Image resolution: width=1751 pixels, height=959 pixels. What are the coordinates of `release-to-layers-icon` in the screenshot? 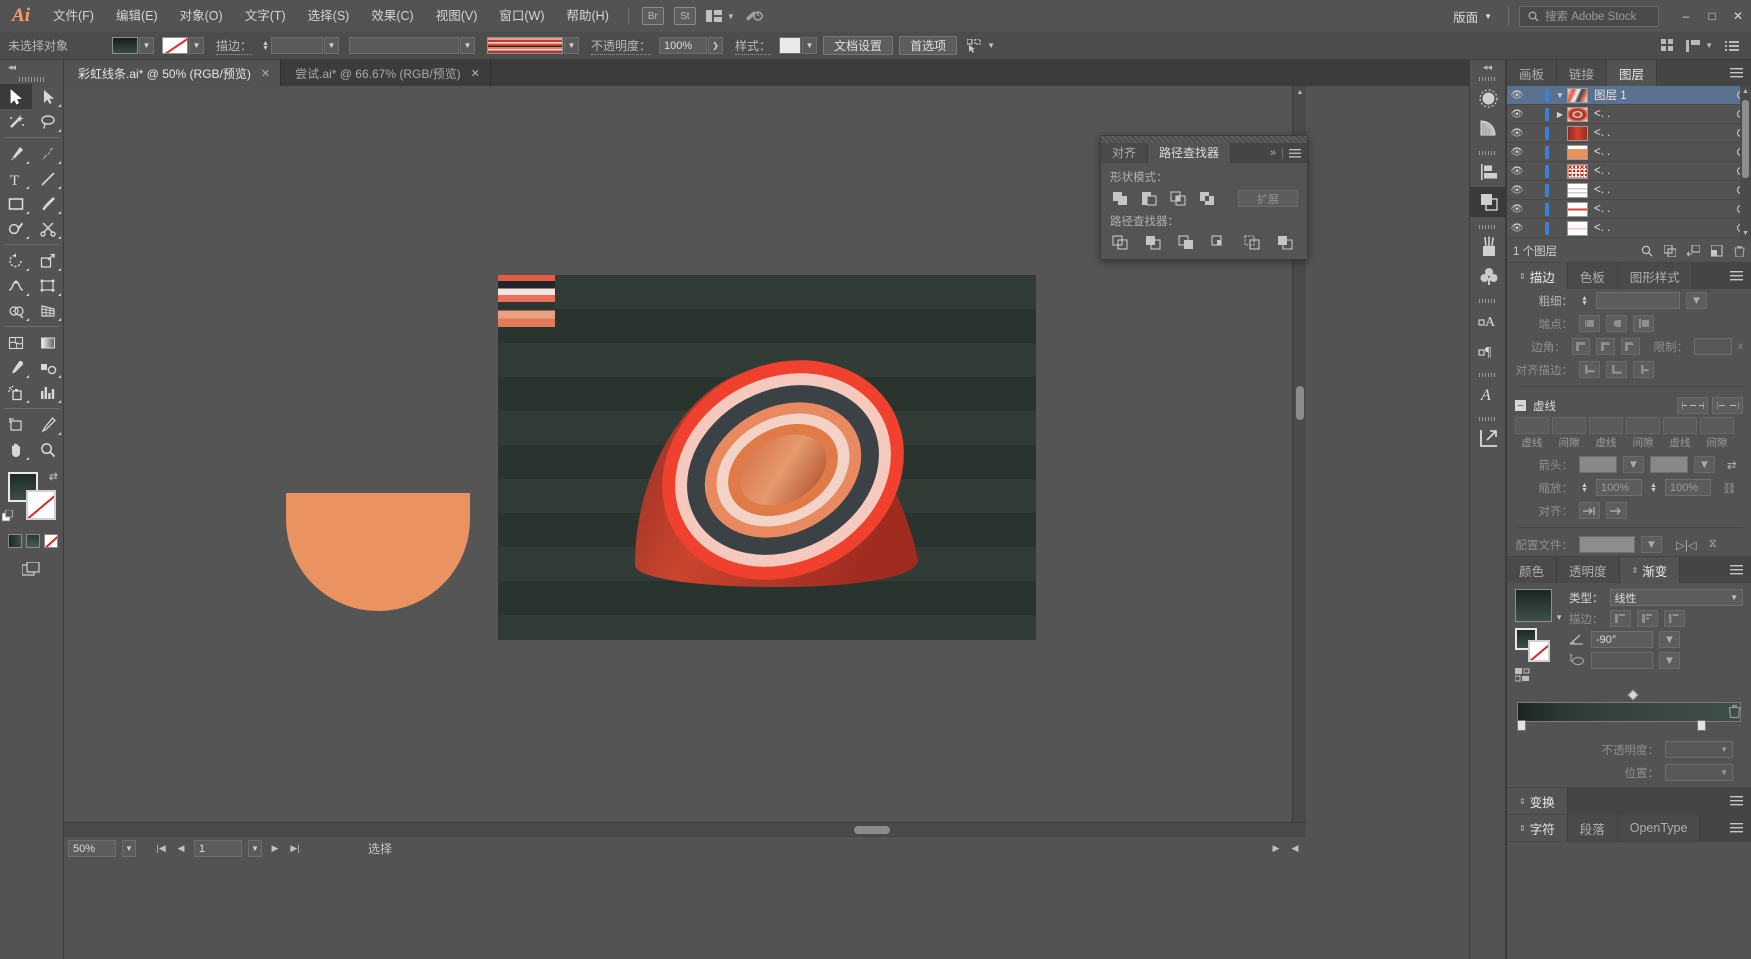 It's located at (1693, 251).